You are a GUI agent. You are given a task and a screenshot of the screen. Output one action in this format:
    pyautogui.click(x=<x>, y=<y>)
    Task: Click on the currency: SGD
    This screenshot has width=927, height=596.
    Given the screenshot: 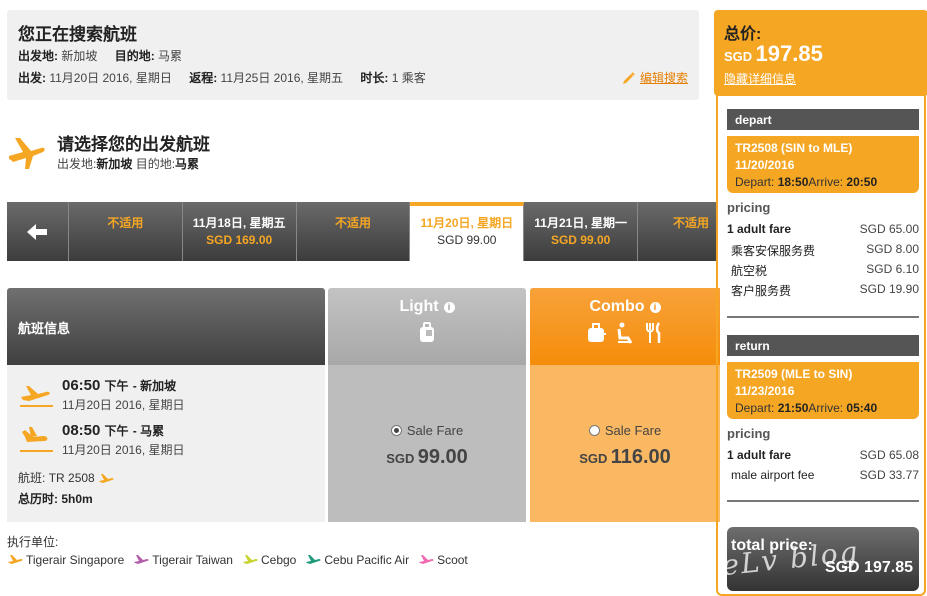 What is the action you would take?
    pyautogui.click(x=738, y=56)
    